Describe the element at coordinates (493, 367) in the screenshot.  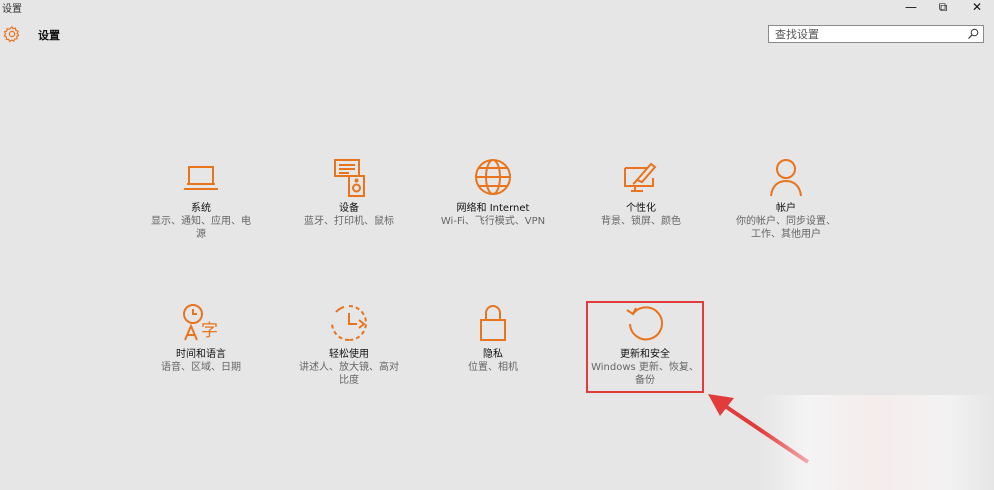
I see `tile-privacy-desc: 位置、相机` at that location.